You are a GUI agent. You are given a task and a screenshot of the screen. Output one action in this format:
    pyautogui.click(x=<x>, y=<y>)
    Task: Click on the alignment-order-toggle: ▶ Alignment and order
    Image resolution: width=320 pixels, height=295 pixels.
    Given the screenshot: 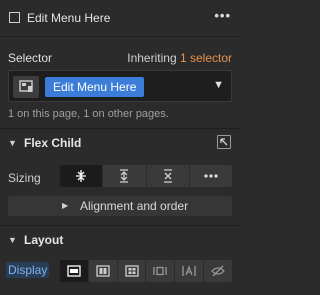 What is the action you would take?
    pyautogui.click(x=120, y=206)
    